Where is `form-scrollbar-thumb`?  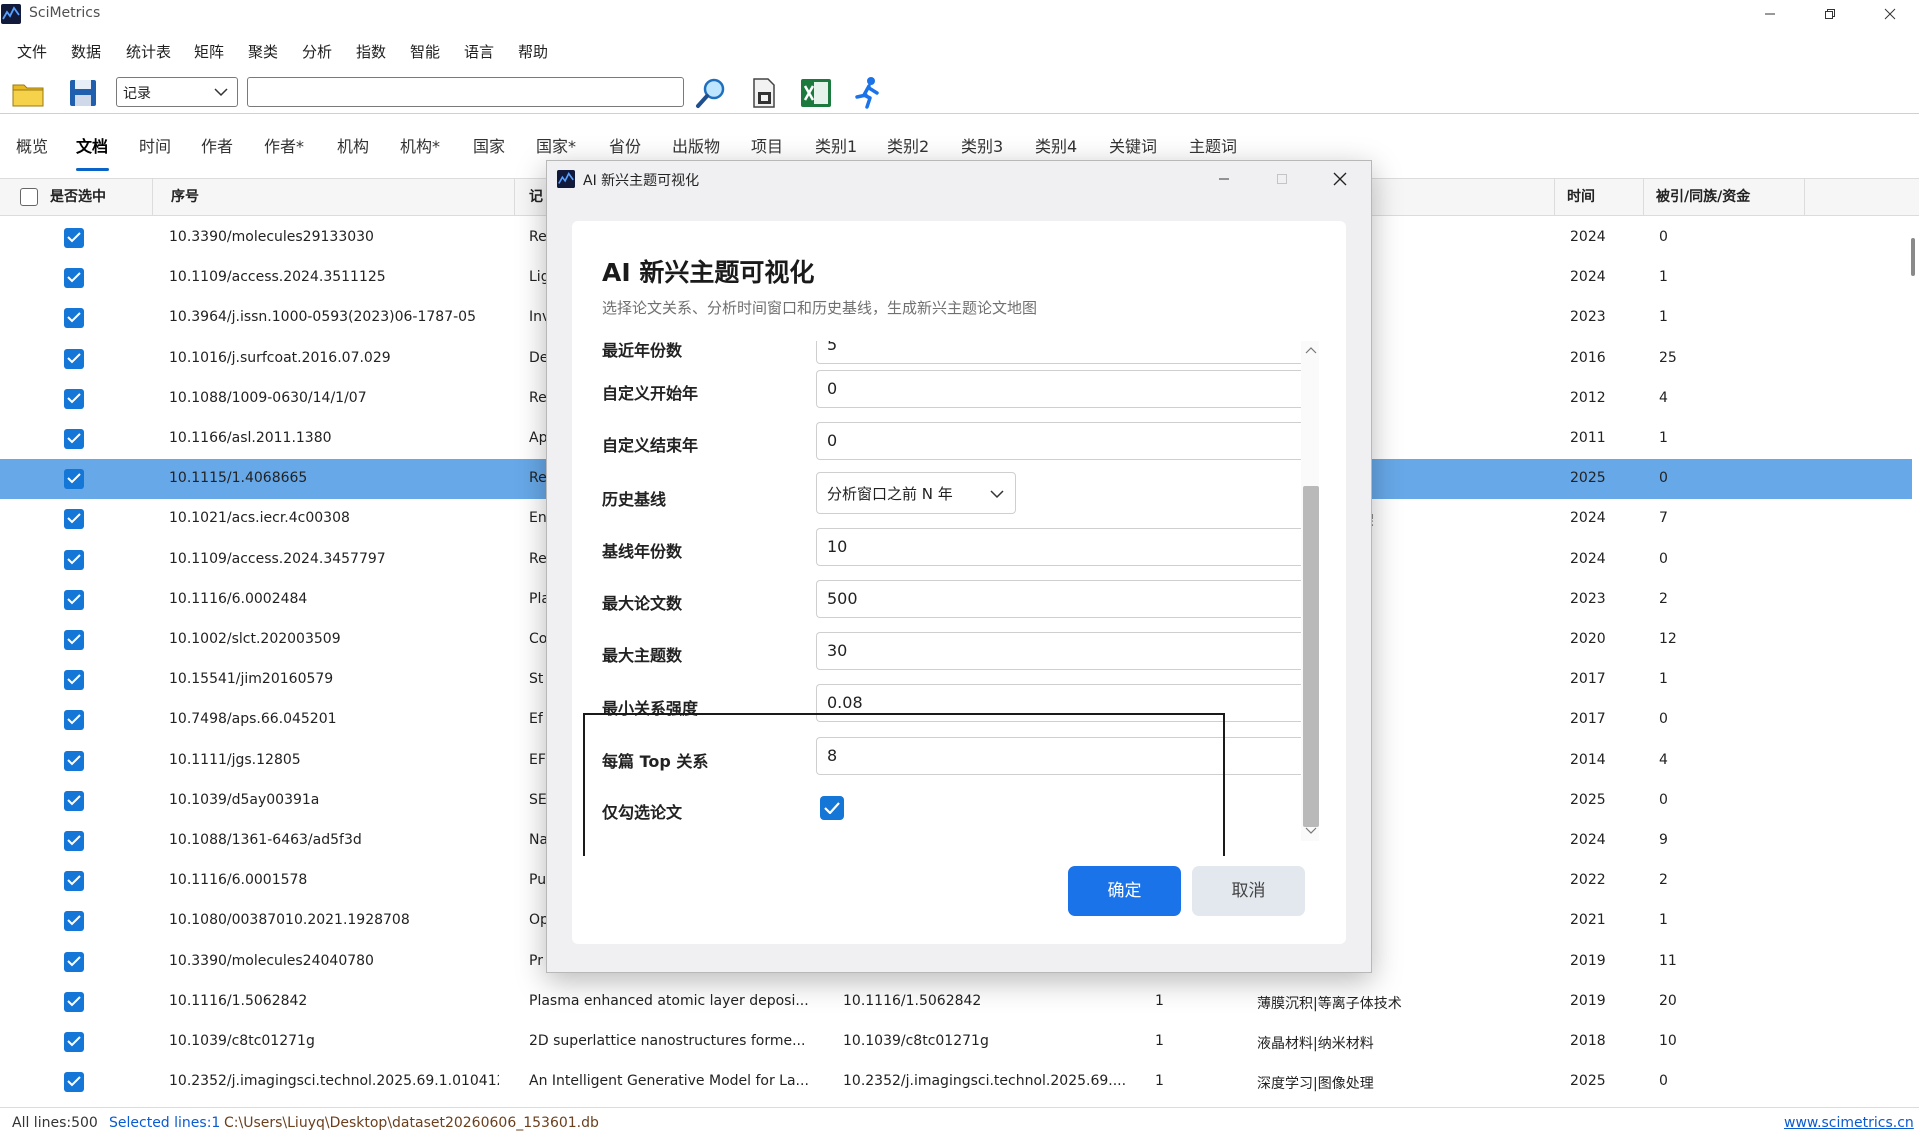
form-scrollbar-thumb is located at coordinates (1311, 656).